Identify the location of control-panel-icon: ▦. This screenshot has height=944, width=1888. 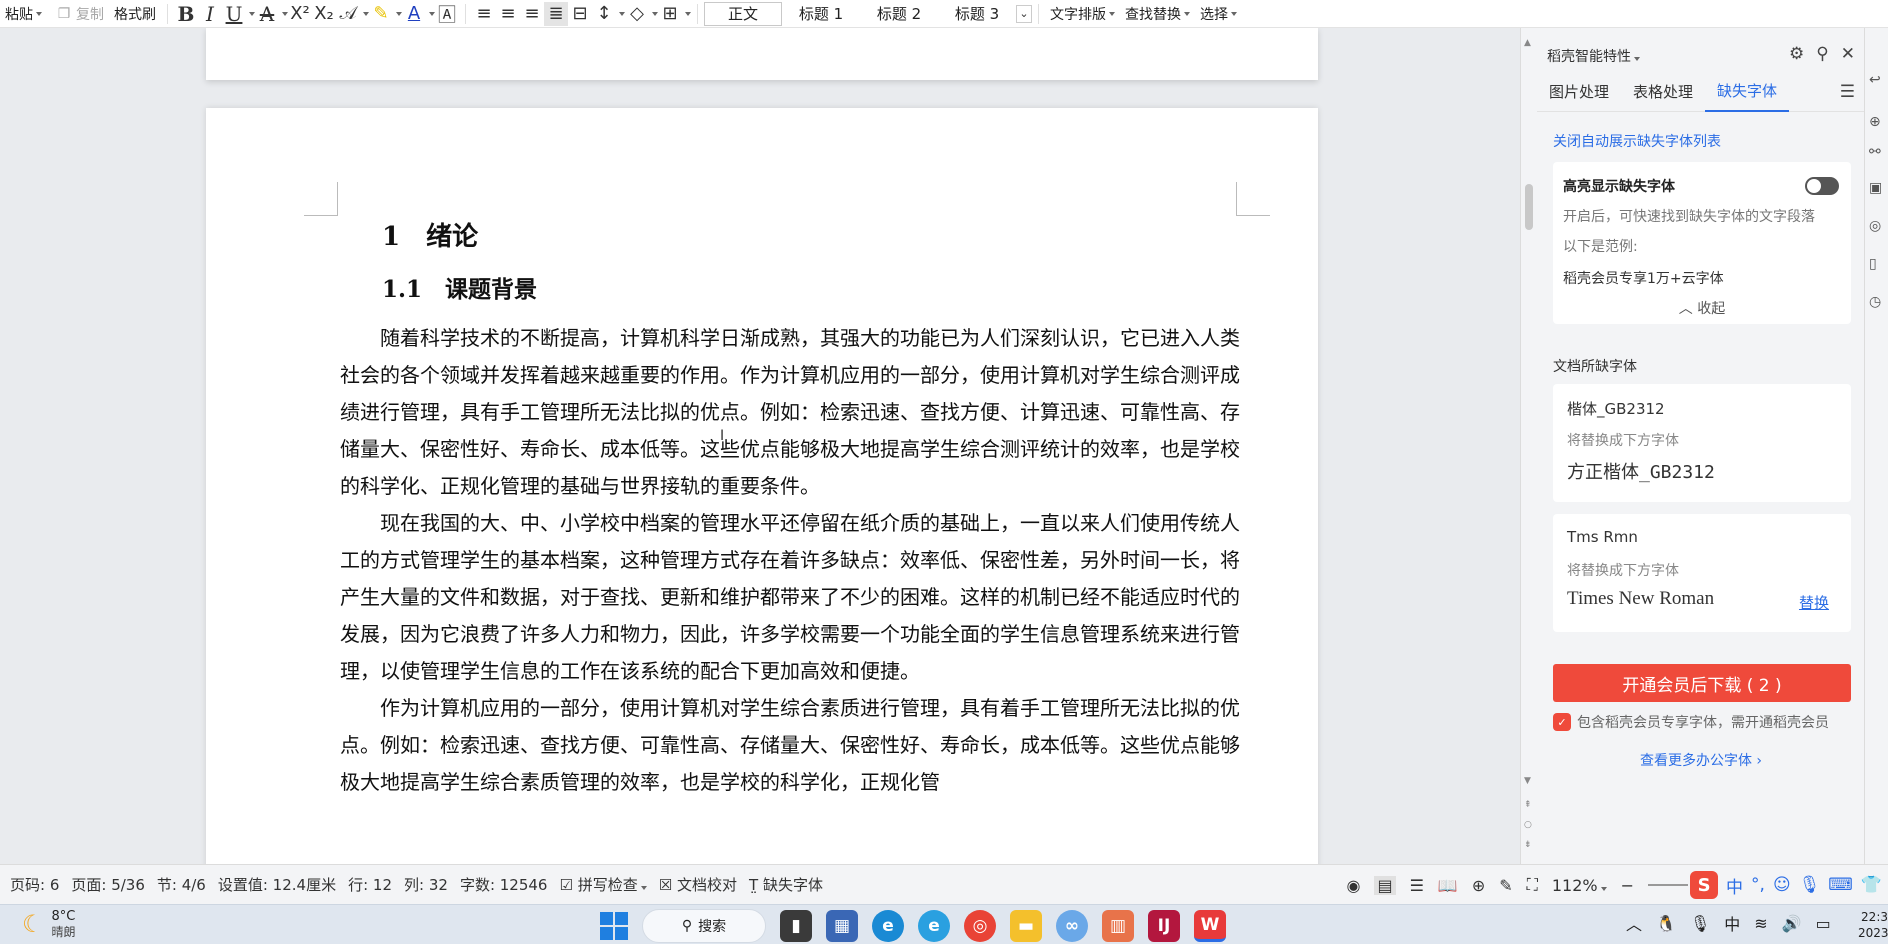
(842, 926).